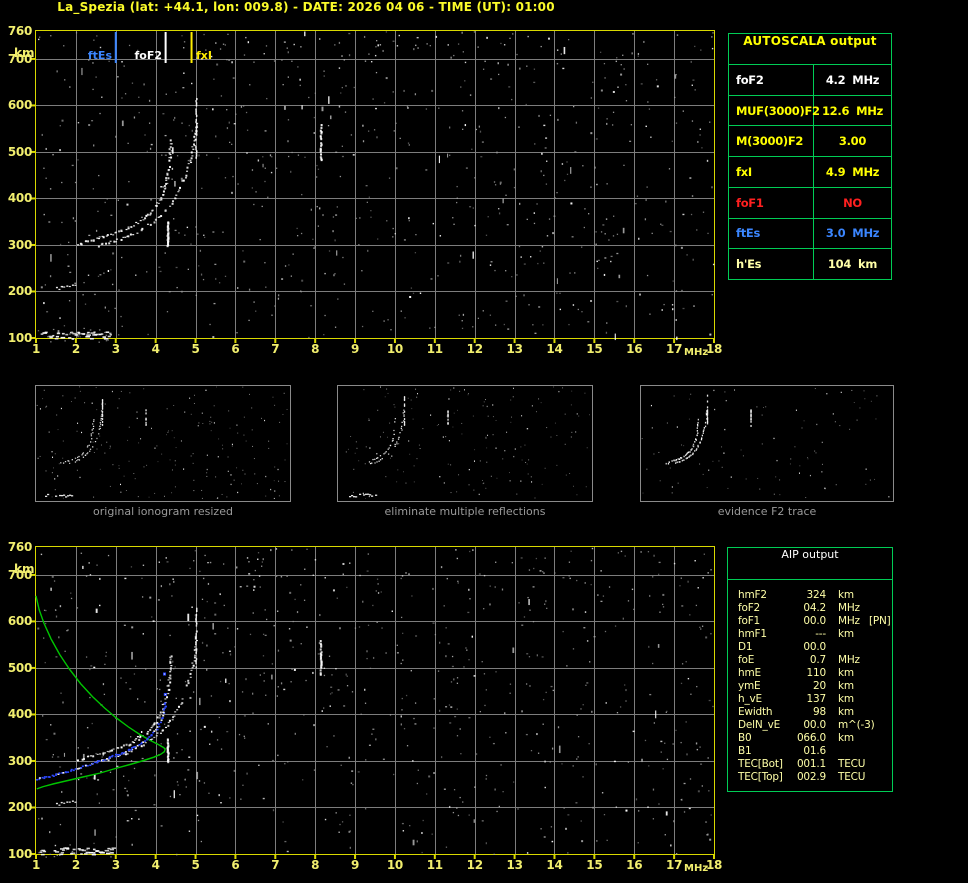 The height and width of the screenshot is (883, 968). Describe the element at coordinates (148, 55) in the screenshot. I see `fof2-marker-label: foF2` at that location.